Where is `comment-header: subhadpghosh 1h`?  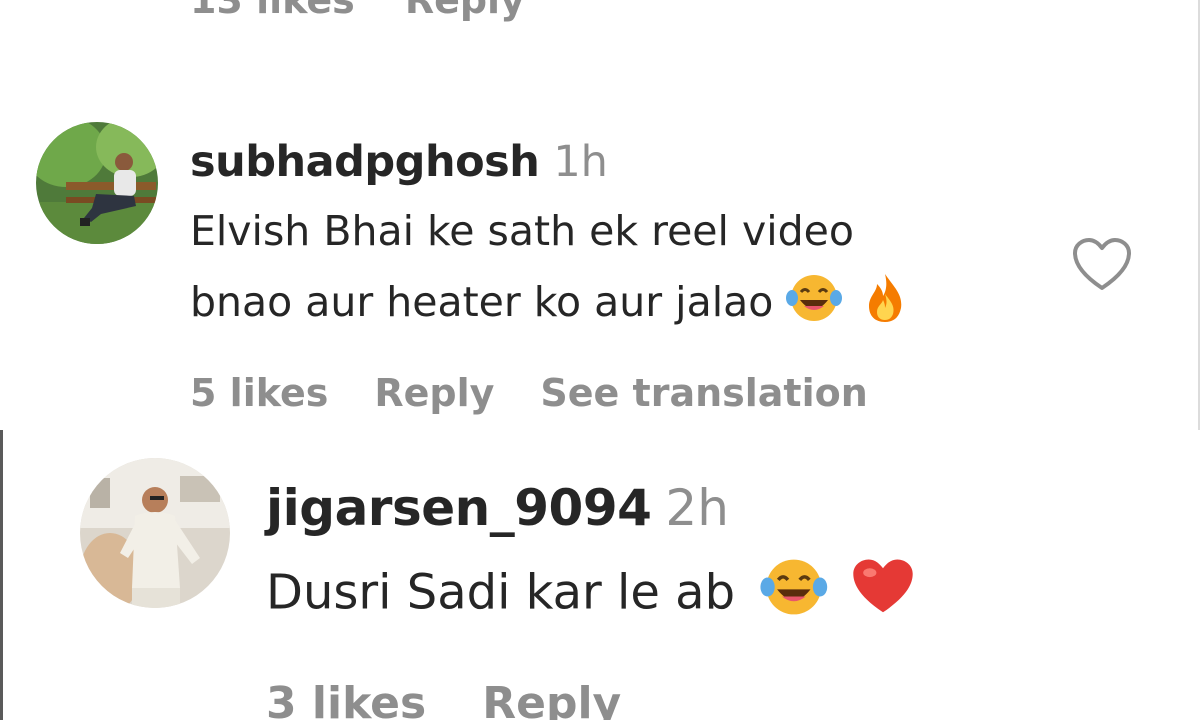 comment-header: subhadpghosh 1h is located at coordinates (399, 162).